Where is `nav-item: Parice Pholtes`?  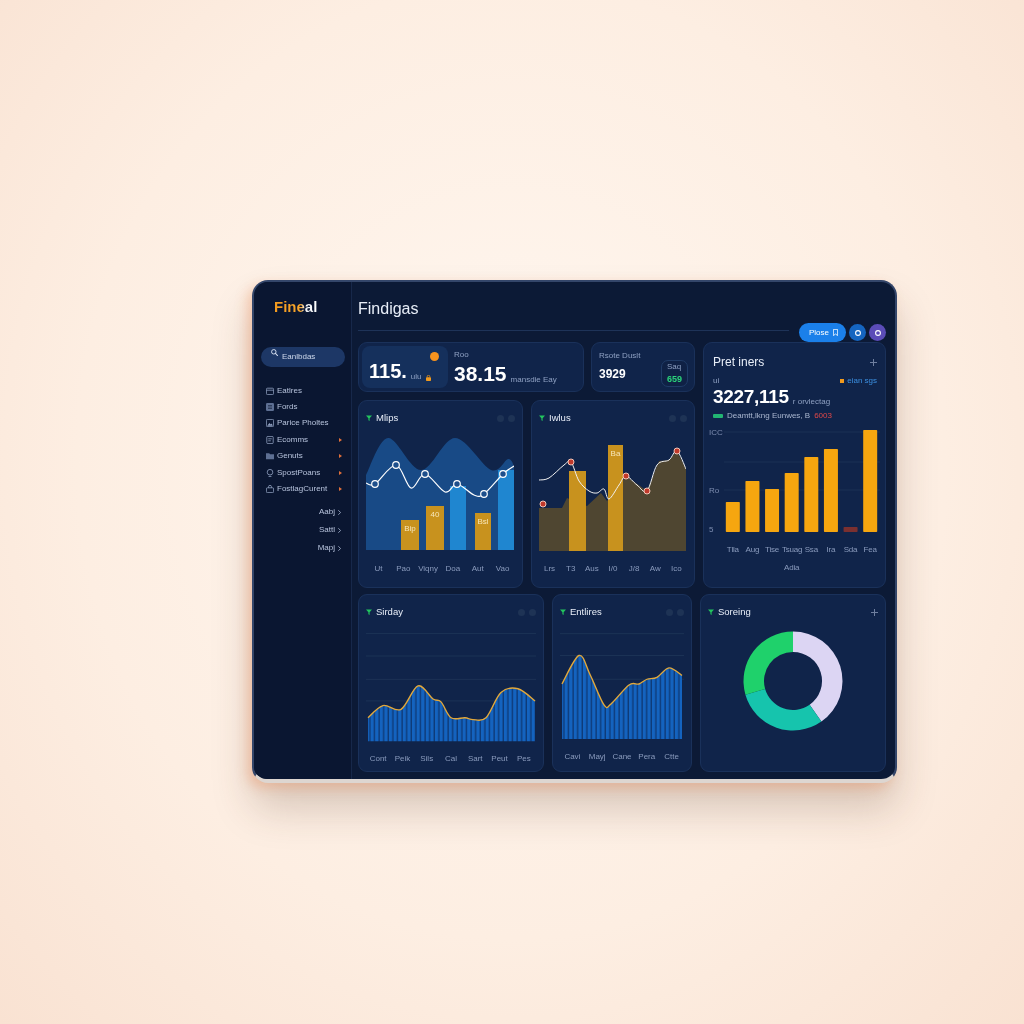 nav-item: Parice Pholtes is located at coordinates (303, 423).